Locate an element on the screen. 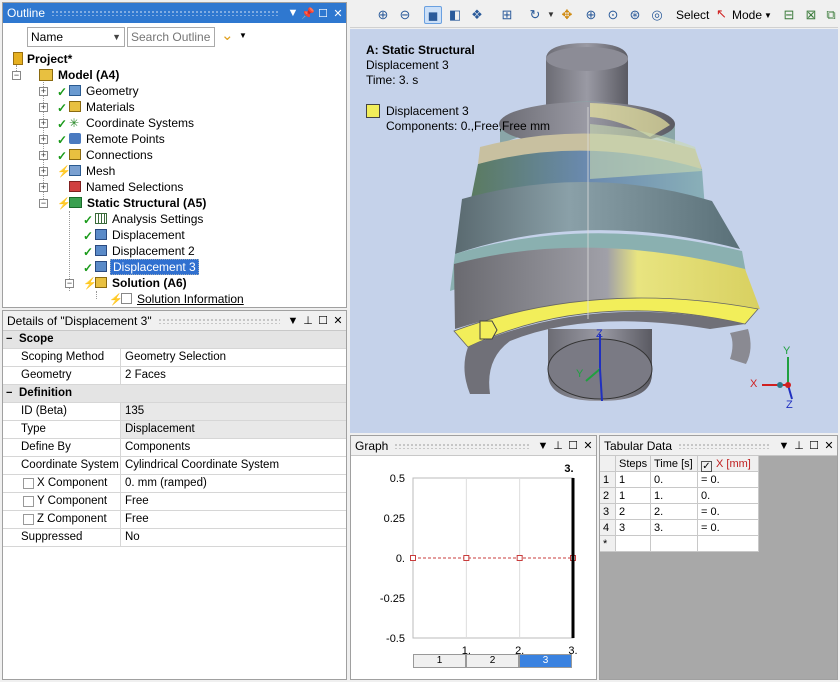 This screenshot has width=840, height=682. name-select: Name ▼ is located at coordinates (76, 37).